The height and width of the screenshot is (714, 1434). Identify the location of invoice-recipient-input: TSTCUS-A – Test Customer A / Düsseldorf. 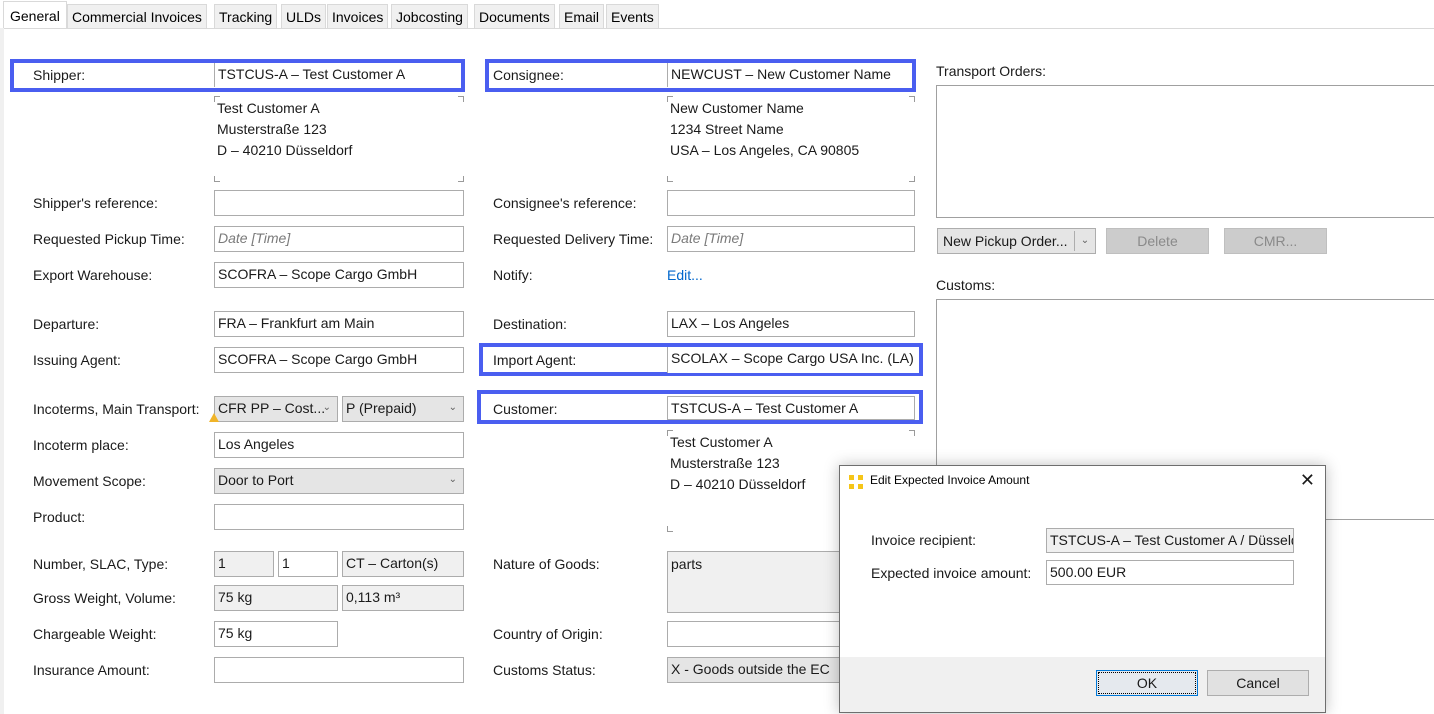
(1170, 540).